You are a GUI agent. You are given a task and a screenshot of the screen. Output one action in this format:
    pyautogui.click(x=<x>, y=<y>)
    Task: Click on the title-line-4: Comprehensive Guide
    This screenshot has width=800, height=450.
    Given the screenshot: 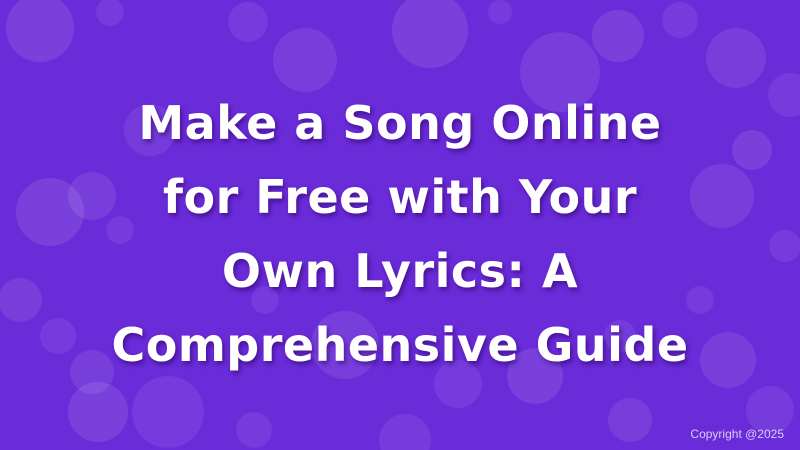 What is the action you would take?
    pyautogui.click(x=400, y=345)
    